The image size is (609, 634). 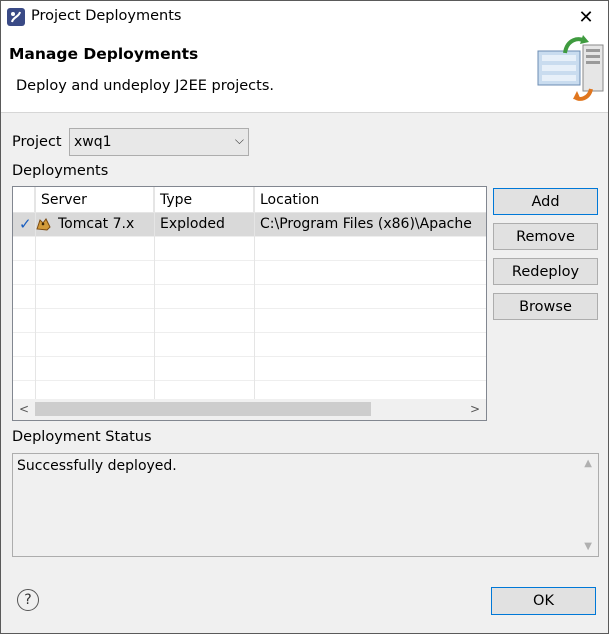 I want to click on help-icon: ?, so click(x=28, y=600).